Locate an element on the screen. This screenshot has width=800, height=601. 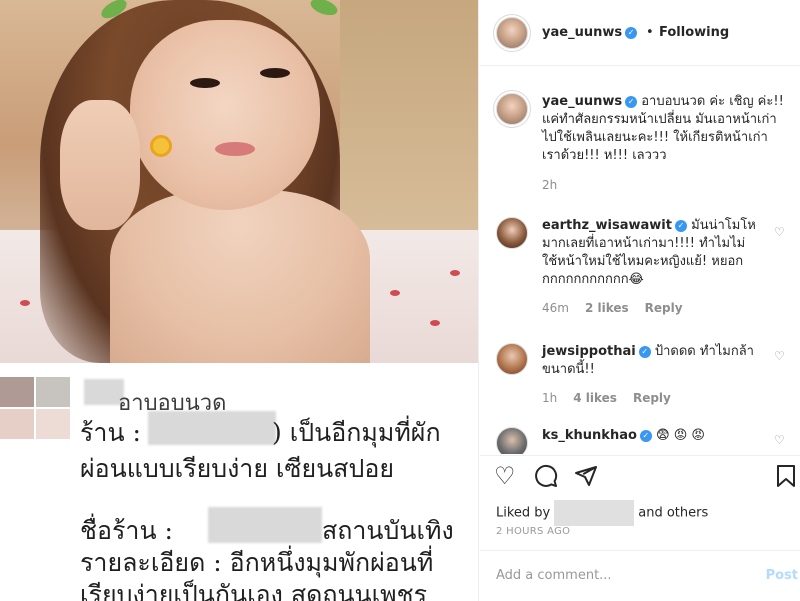
comment-likes: 4 likes is located at coordinates (595, 398).